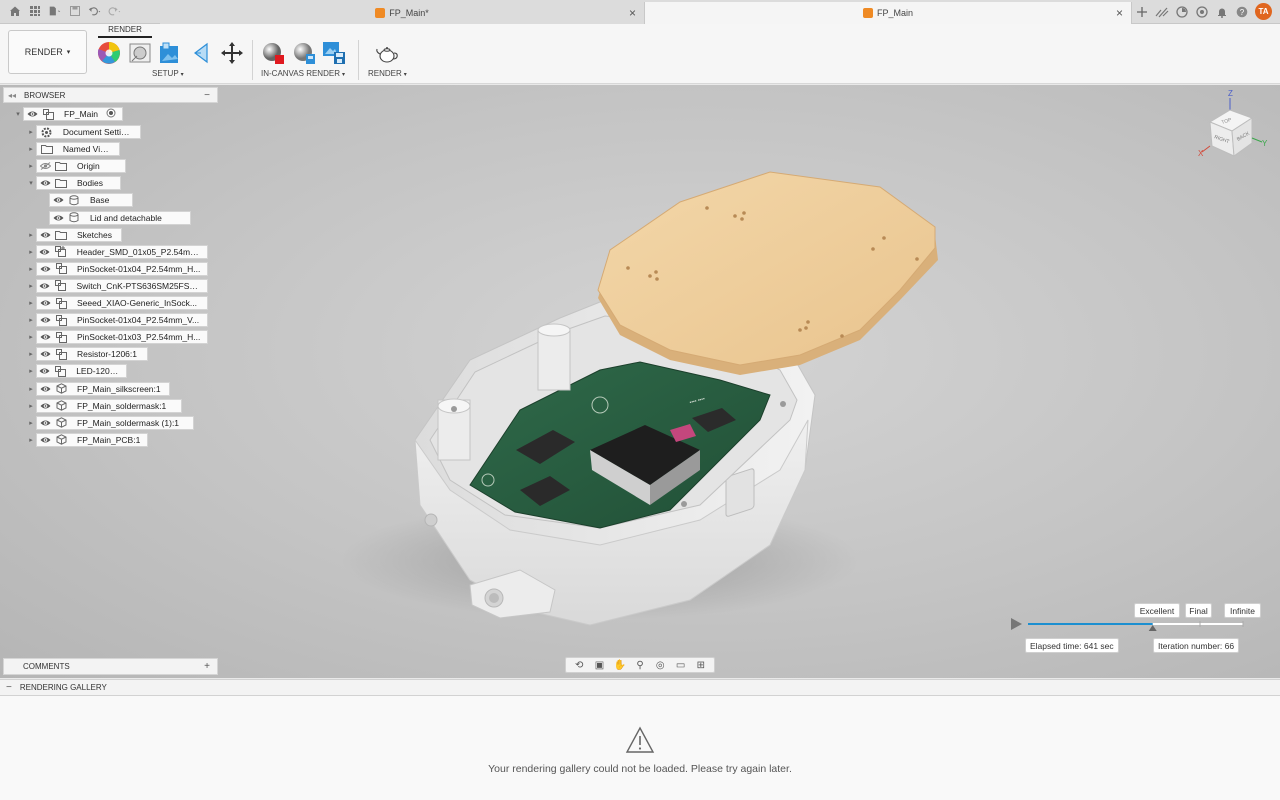 Image resolution: width=1280 pixels, height=800 pixels. Describe the element at coordinates (579, 665) in the screenshot. I see `orbit-icon: ⟲` at that location.